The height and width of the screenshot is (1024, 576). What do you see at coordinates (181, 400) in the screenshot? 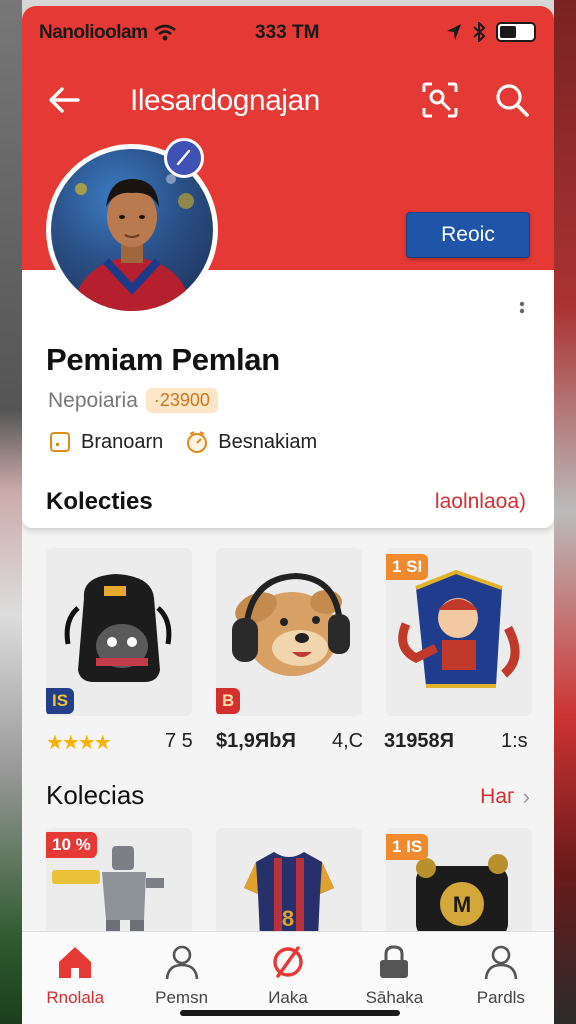
I see `points-badge: ·23900` at bounding box center [181, 400].